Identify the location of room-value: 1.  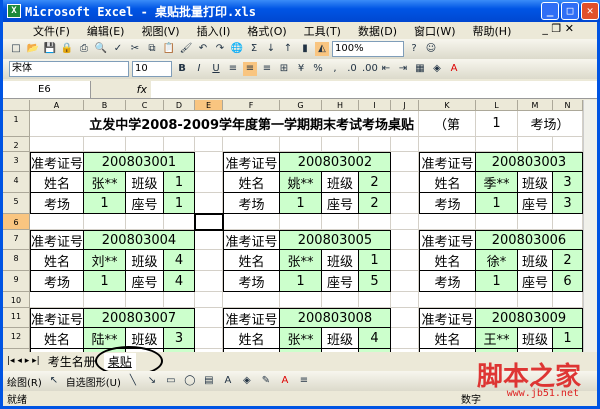
(497, 203).